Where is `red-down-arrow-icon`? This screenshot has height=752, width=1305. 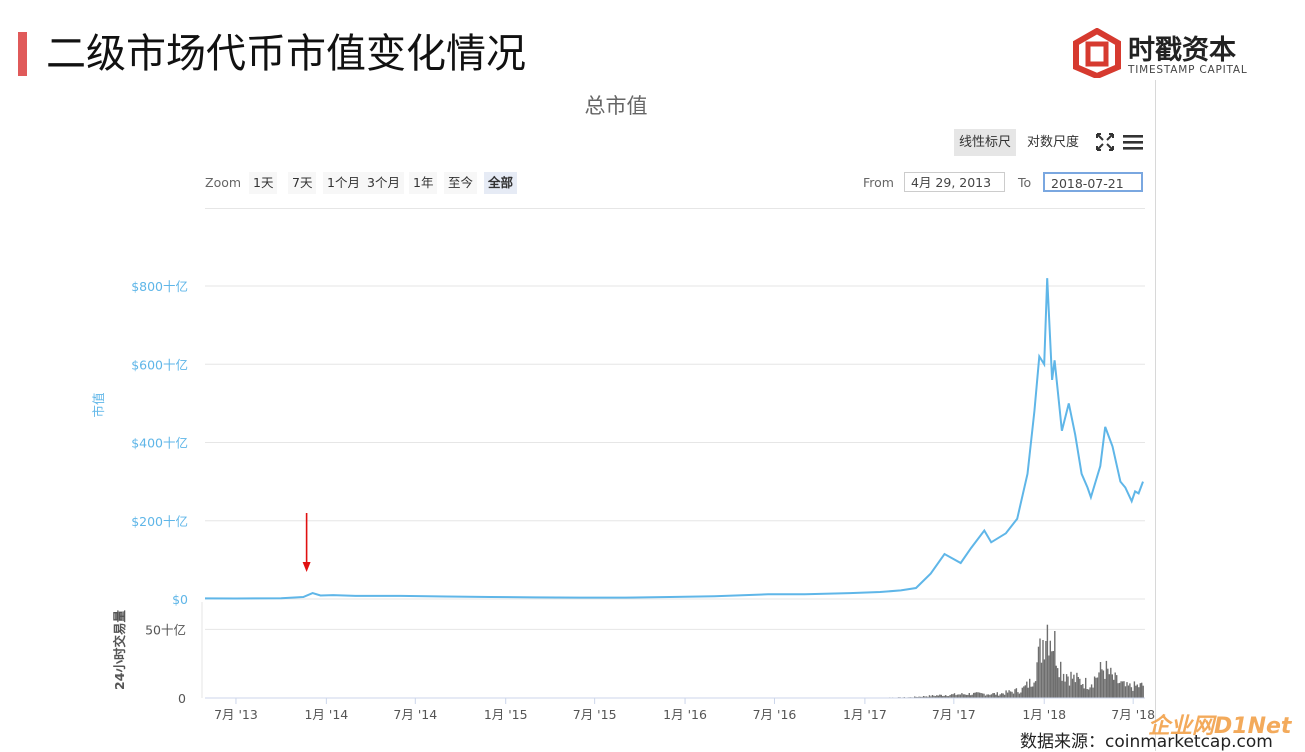
red-down-arrow-icon is located at coordinates (307, 542).